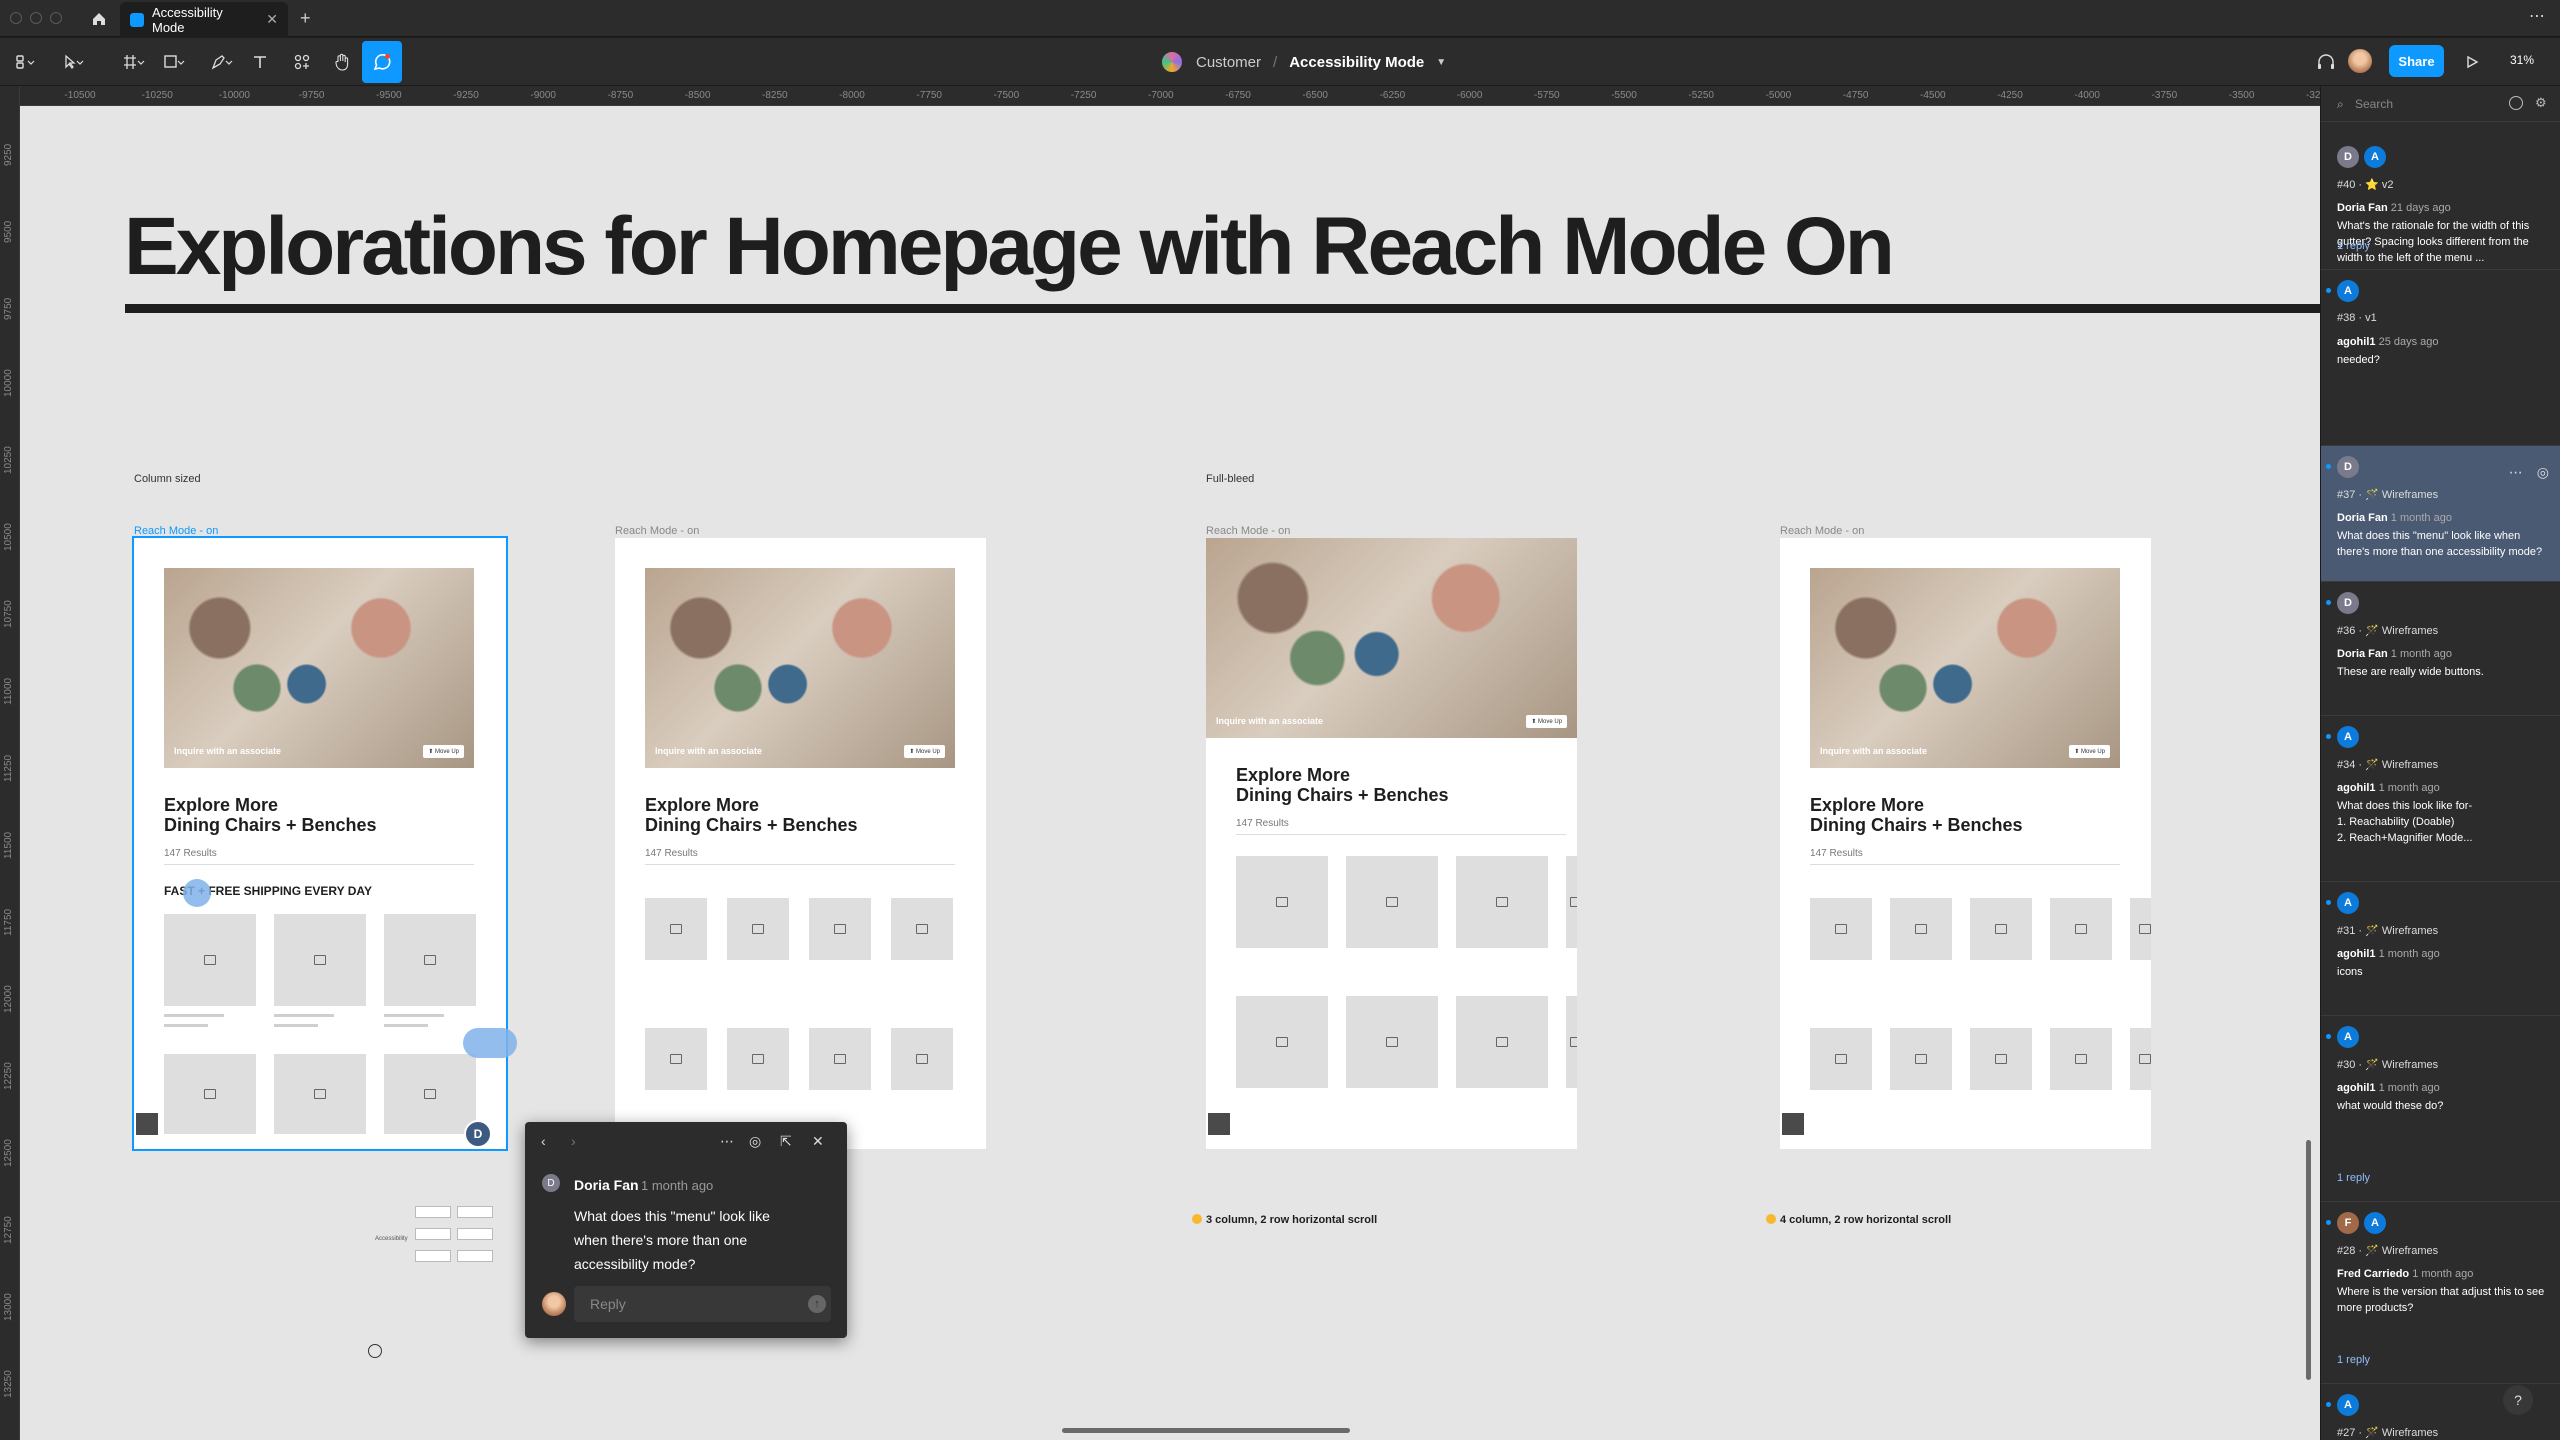 The height and width of the screenshot is (1440, 2560). Describe the element at coordinates (2541, 103) in the screenshot. I see `settings-sliders-icon: ⚙` at that location.